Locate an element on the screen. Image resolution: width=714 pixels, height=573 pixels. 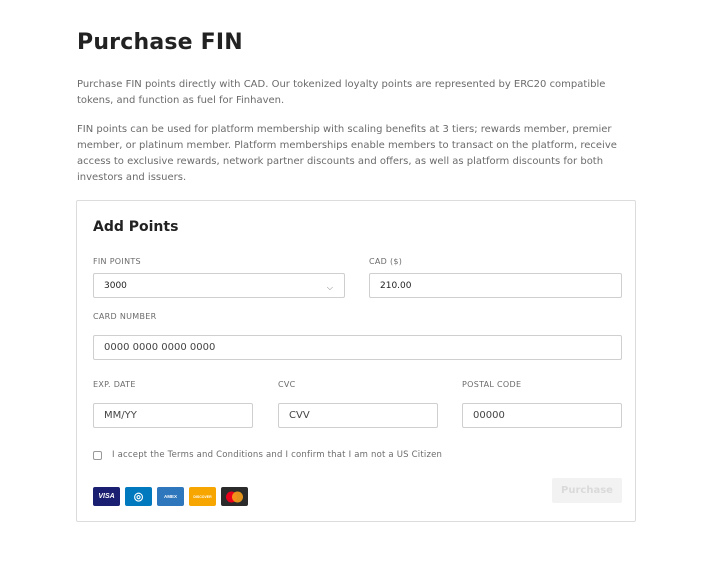
terms-checkbox is located at coordinates (97, 455).